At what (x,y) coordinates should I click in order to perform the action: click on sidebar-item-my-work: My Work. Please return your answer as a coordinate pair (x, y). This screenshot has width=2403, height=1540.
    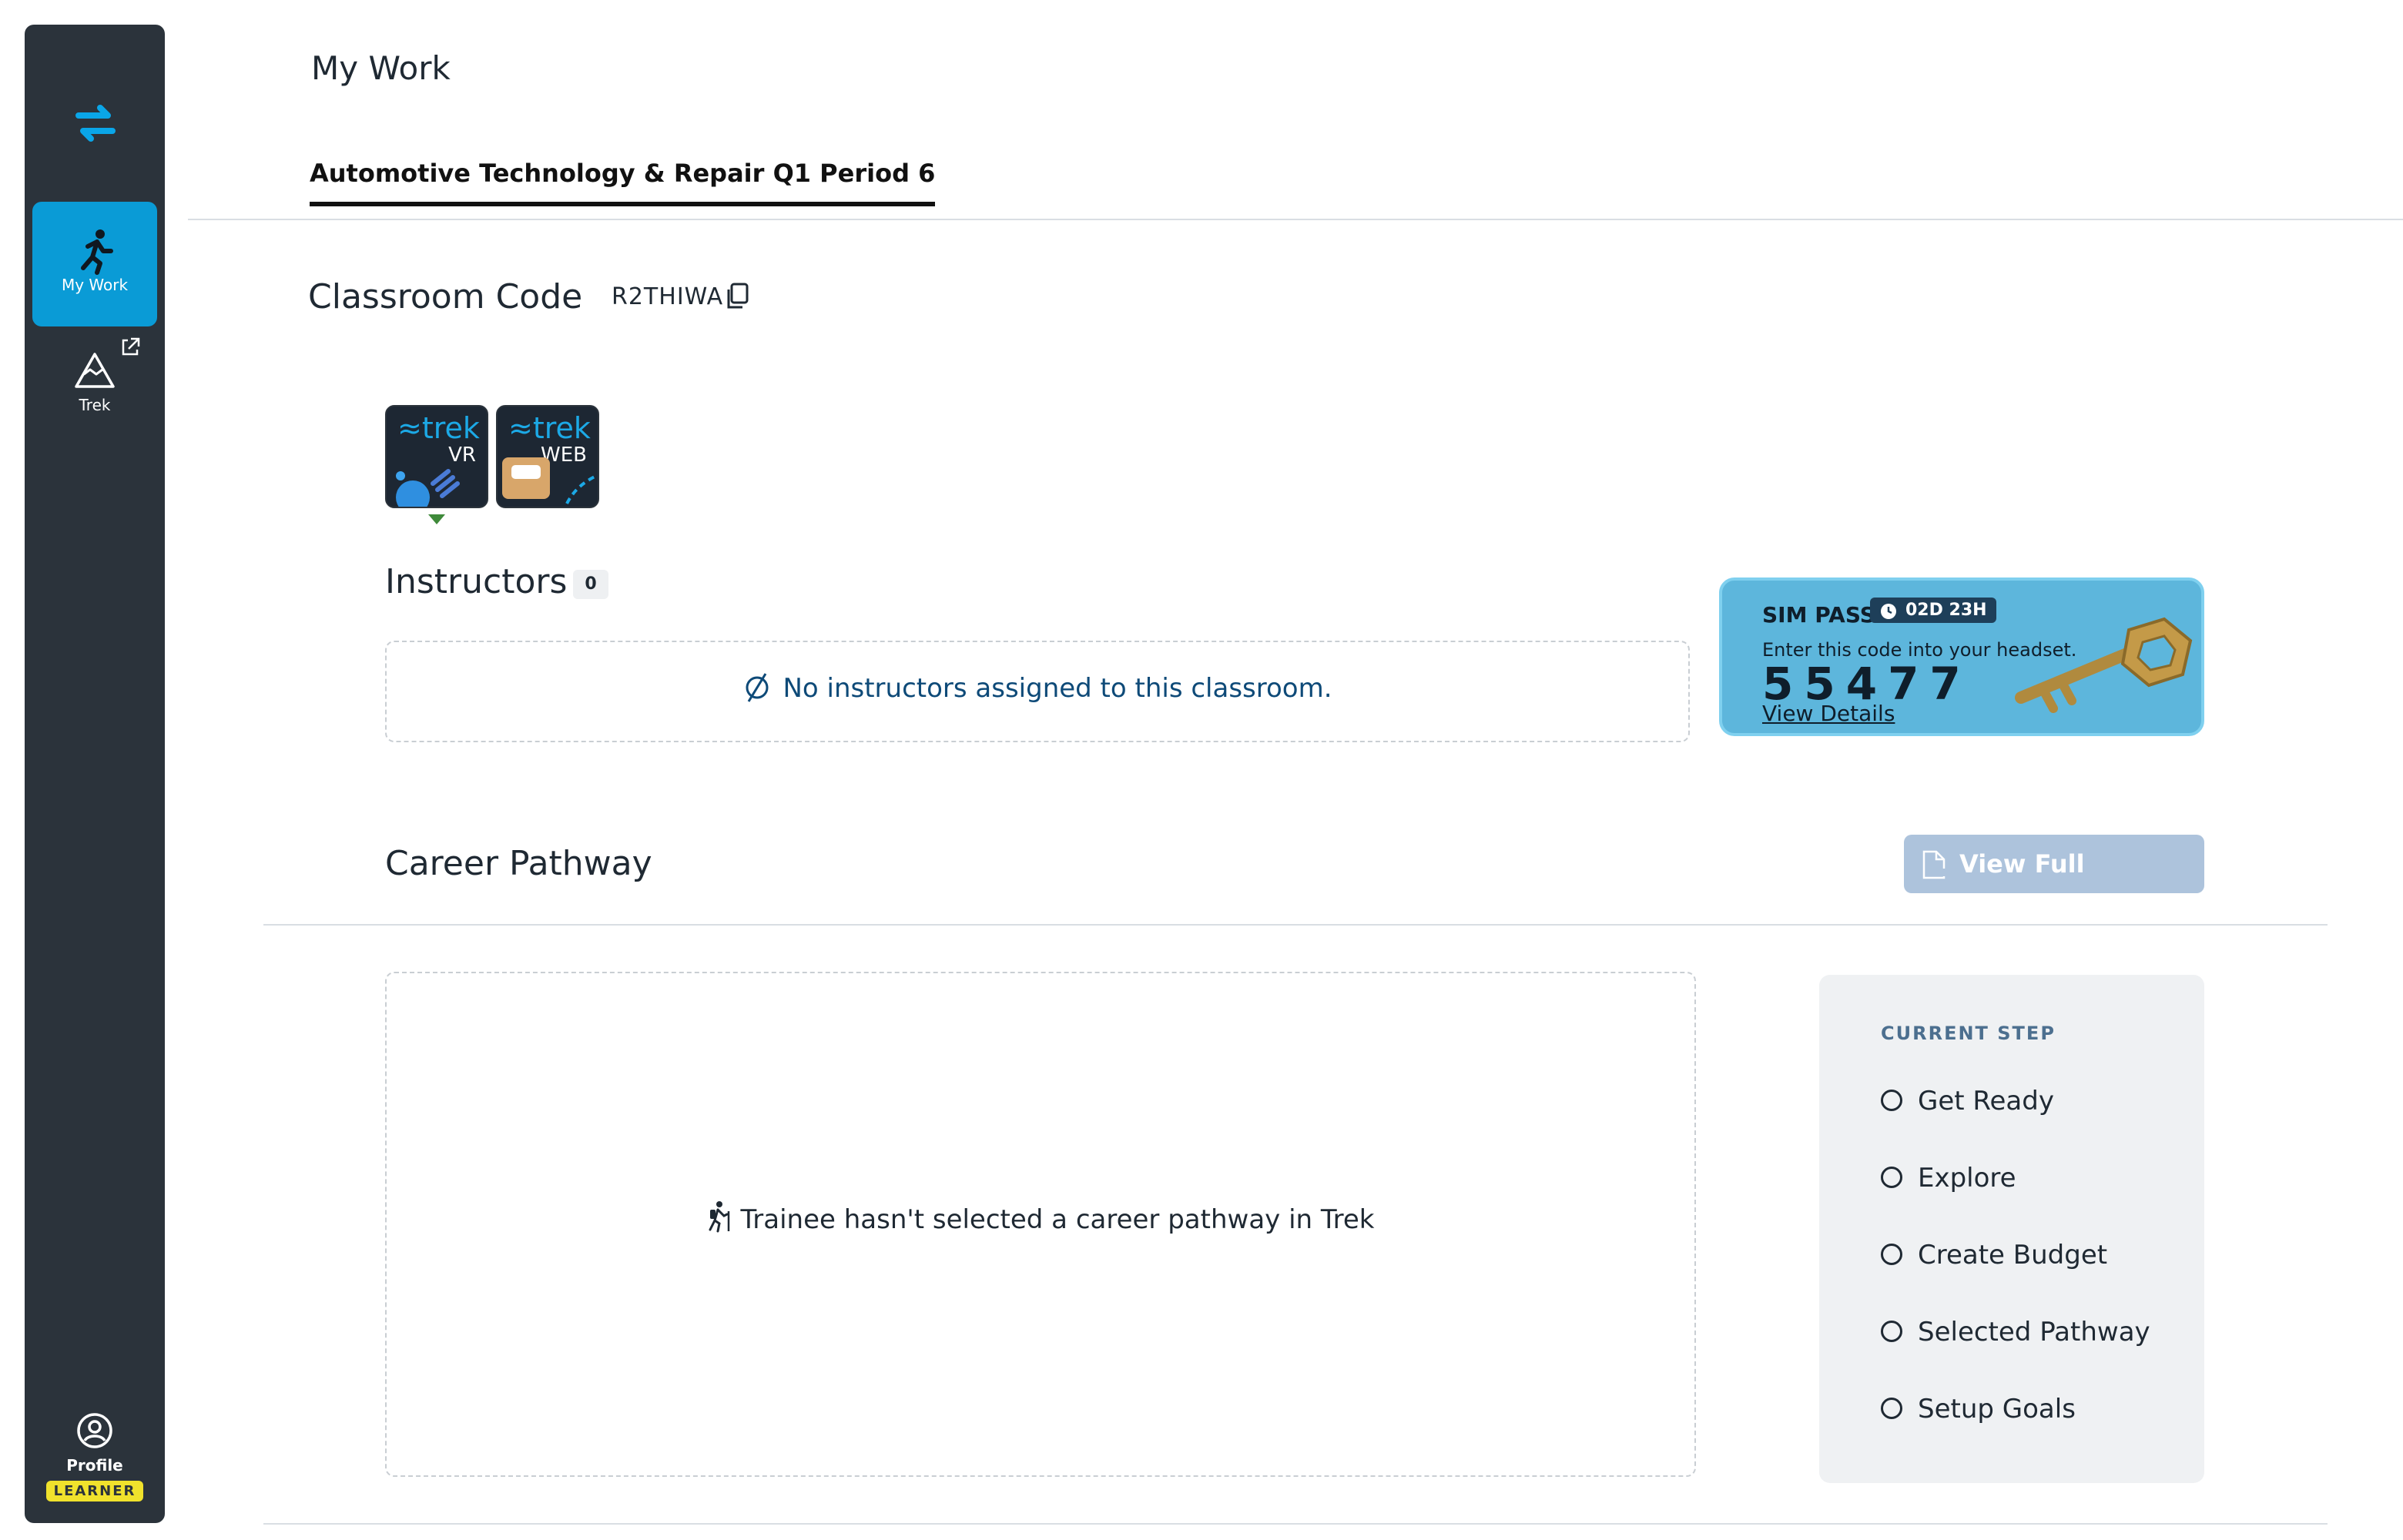
    Looking at the image, I should click on (95, 264).